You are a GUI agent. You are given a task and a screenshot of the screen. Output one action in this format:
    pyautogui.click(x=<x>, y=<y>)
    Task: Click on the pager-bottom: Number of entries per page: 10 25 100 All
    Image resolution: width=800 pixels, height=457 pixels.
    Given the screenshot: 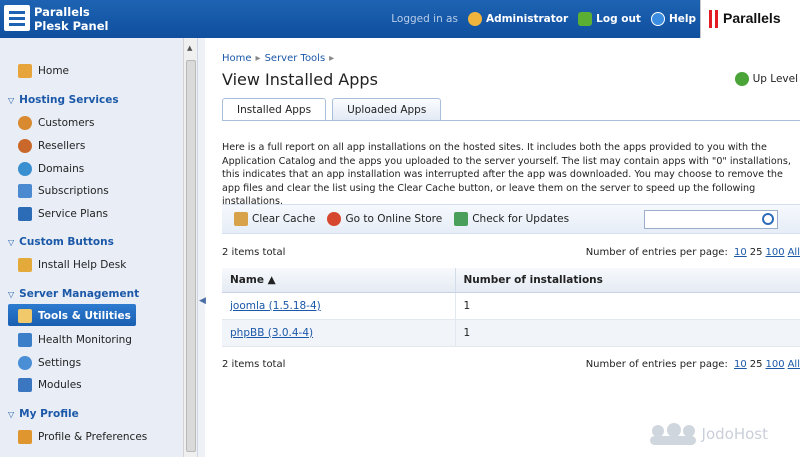 What is the action you would take?
    pyautogui.click(x=692, y=364)
    